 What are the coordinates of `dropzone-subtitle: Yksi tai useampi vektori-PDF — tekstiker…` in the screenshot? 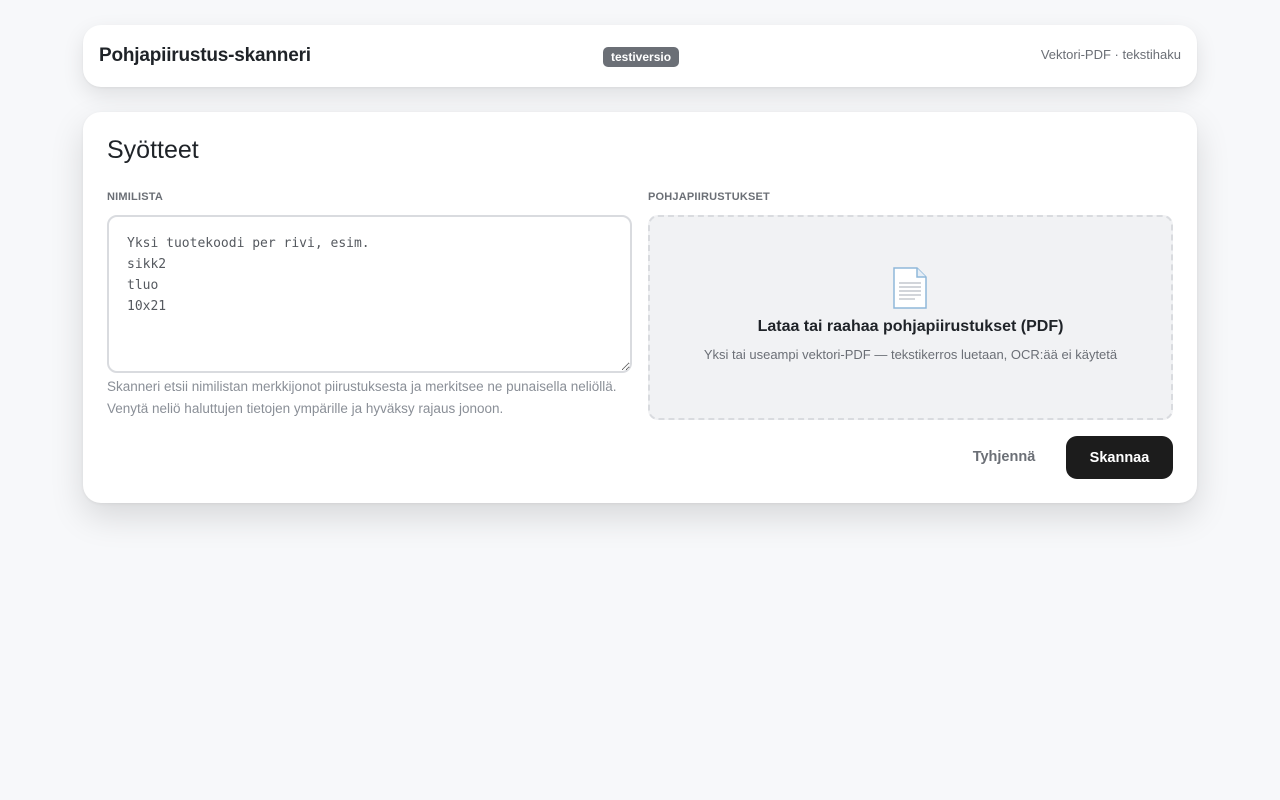 It's located at (910, 354).